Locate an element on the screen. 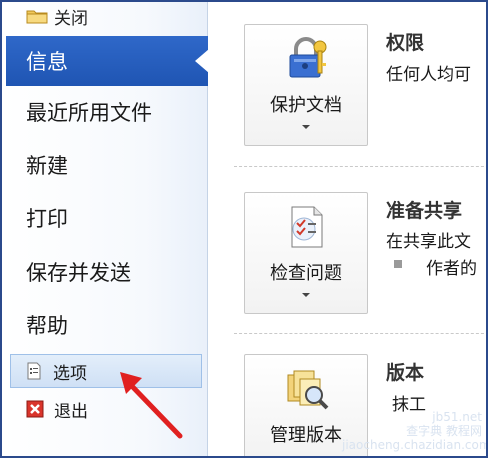 Image resolution: width=488 pixels, height=458 pixels. folder-icon is located at coordinates (37, 17).